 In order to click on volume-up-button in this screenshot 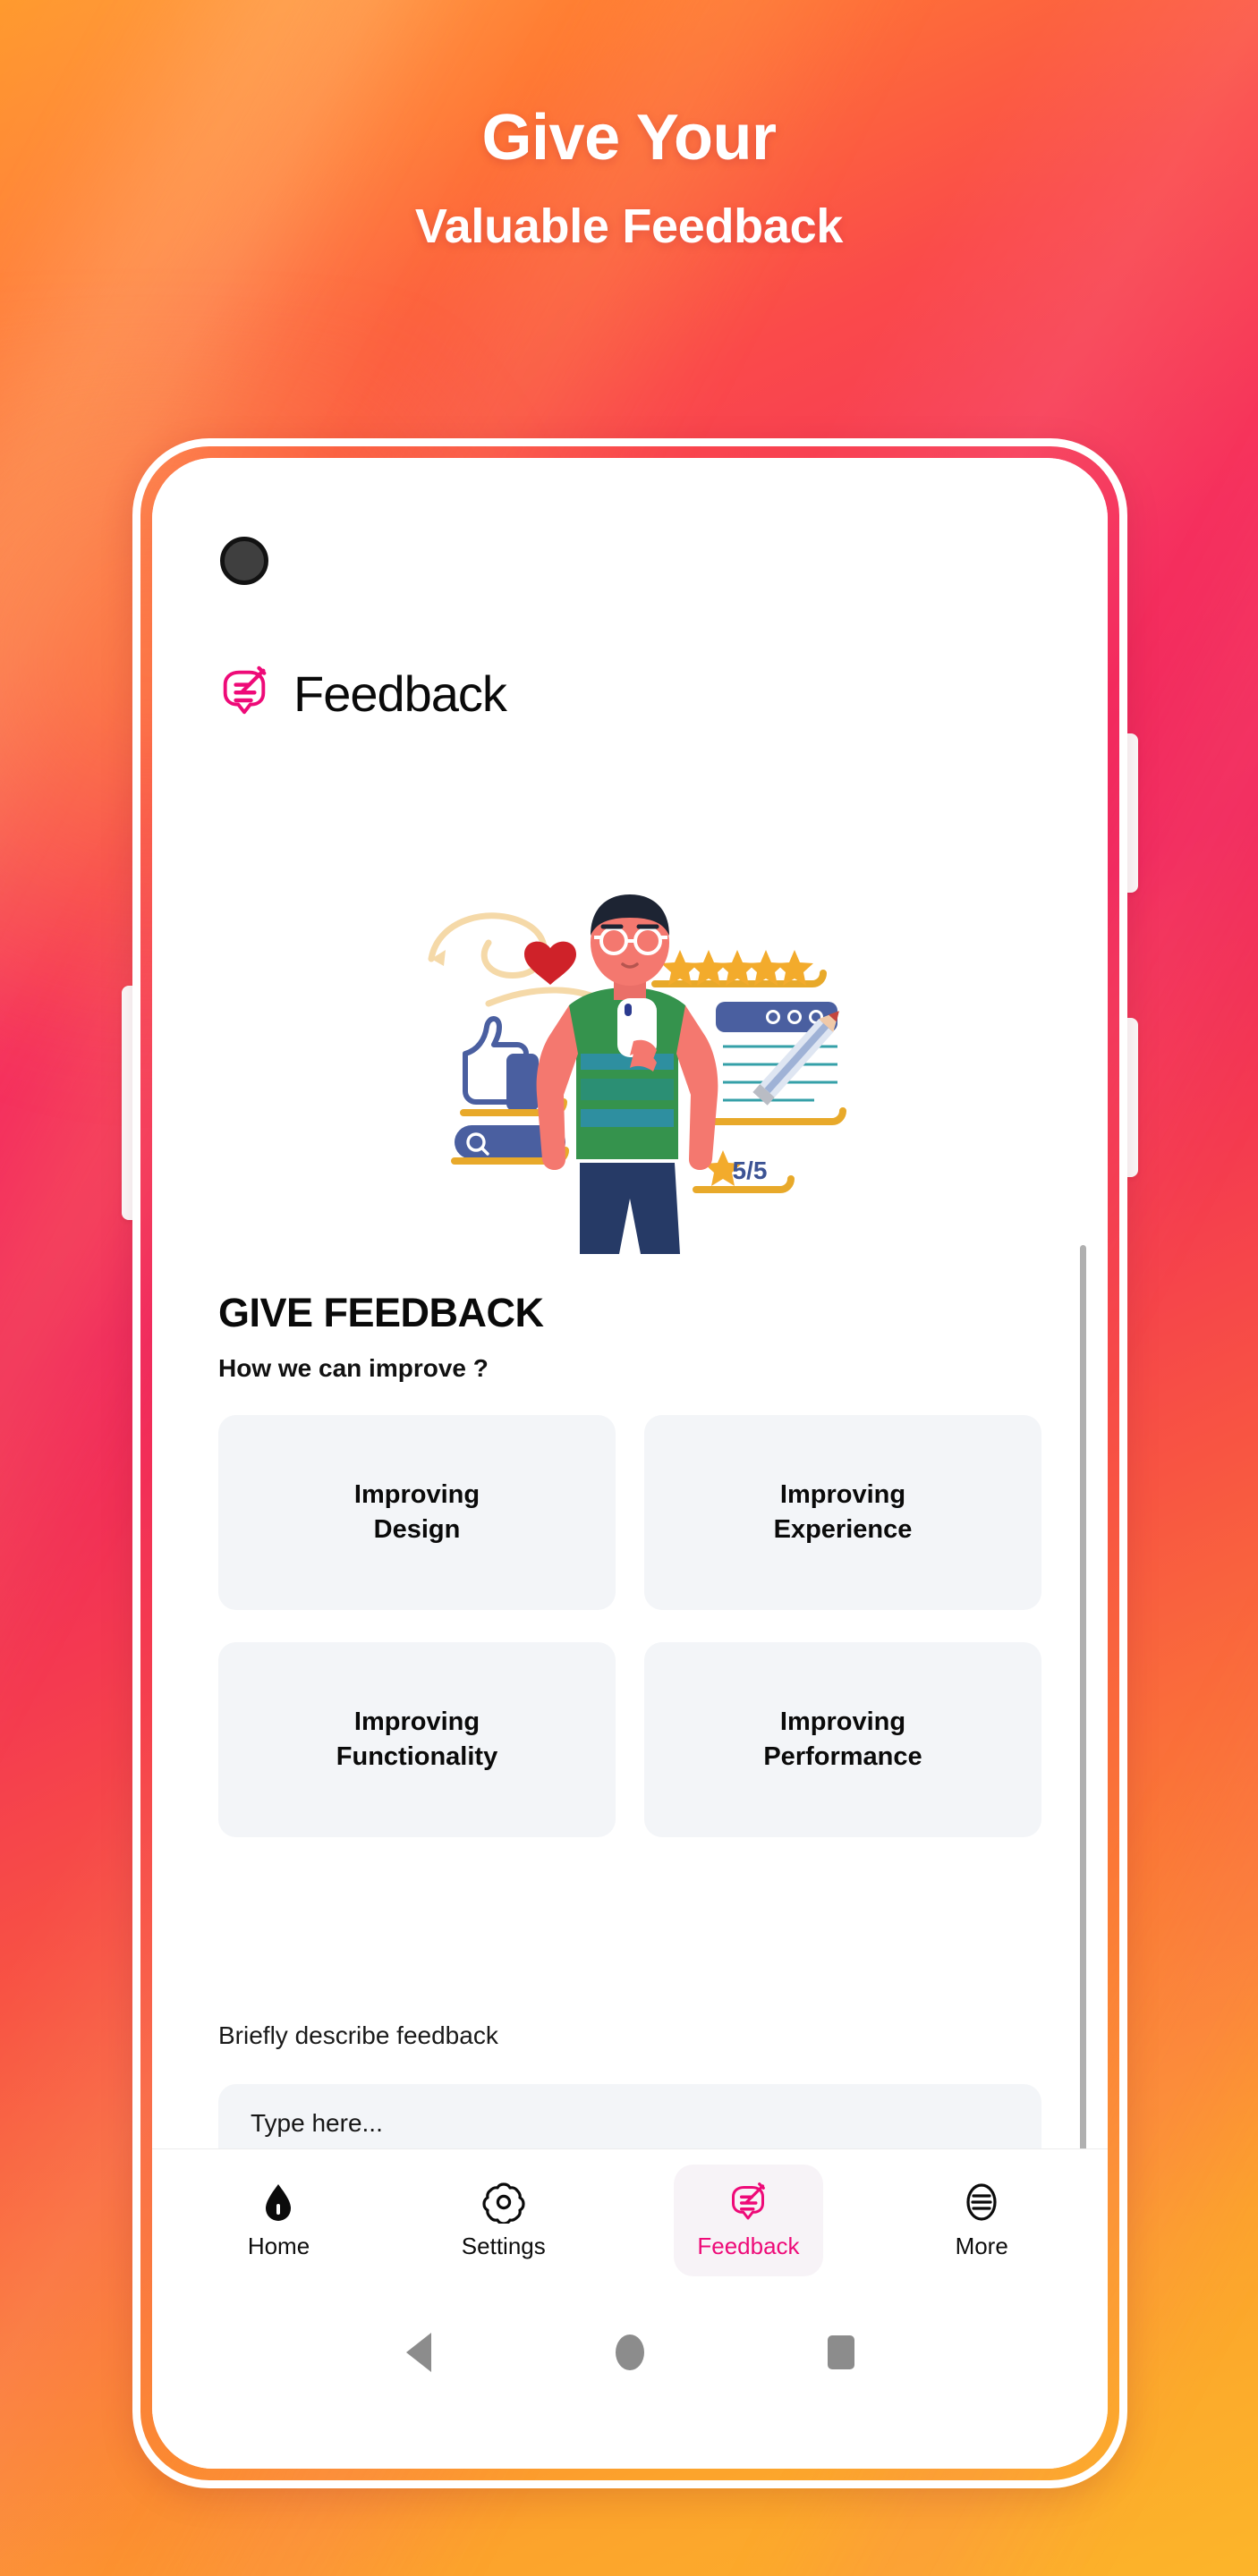, I will do `click(1132, 1097)`.